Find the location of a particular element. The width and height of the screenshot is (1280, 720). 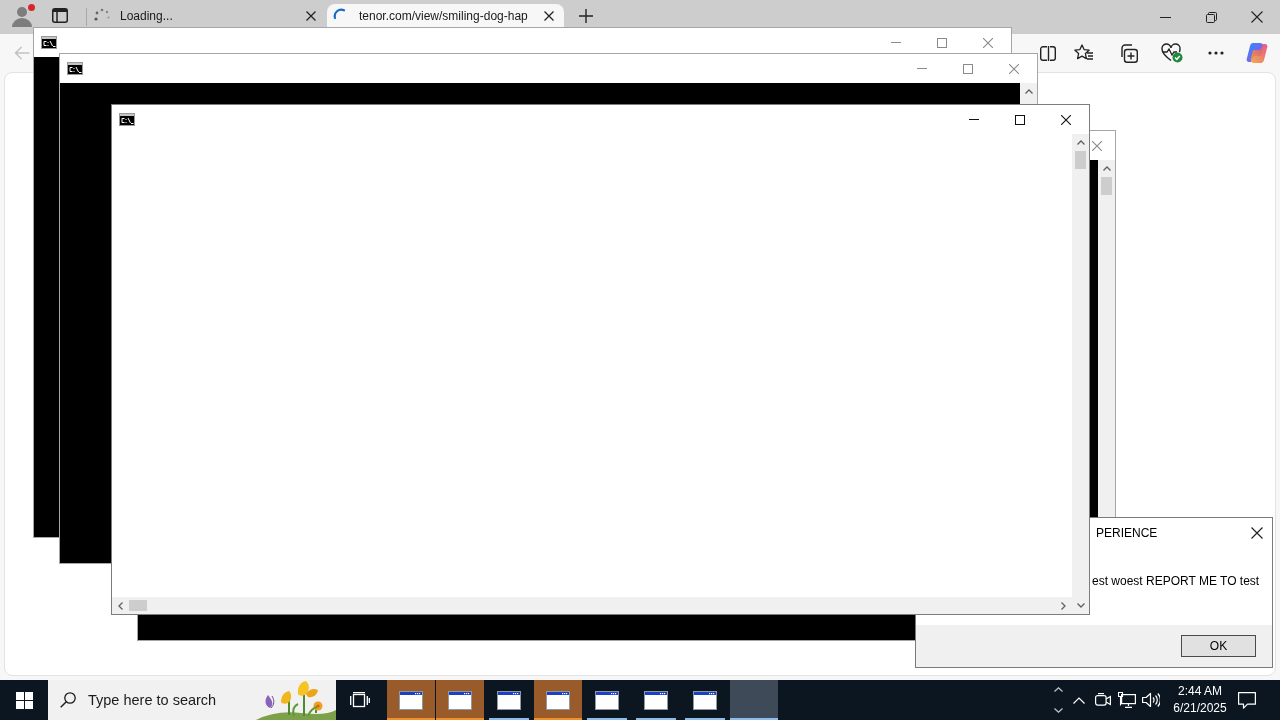

more-dots-icon is located at coordinates (1216, 53).